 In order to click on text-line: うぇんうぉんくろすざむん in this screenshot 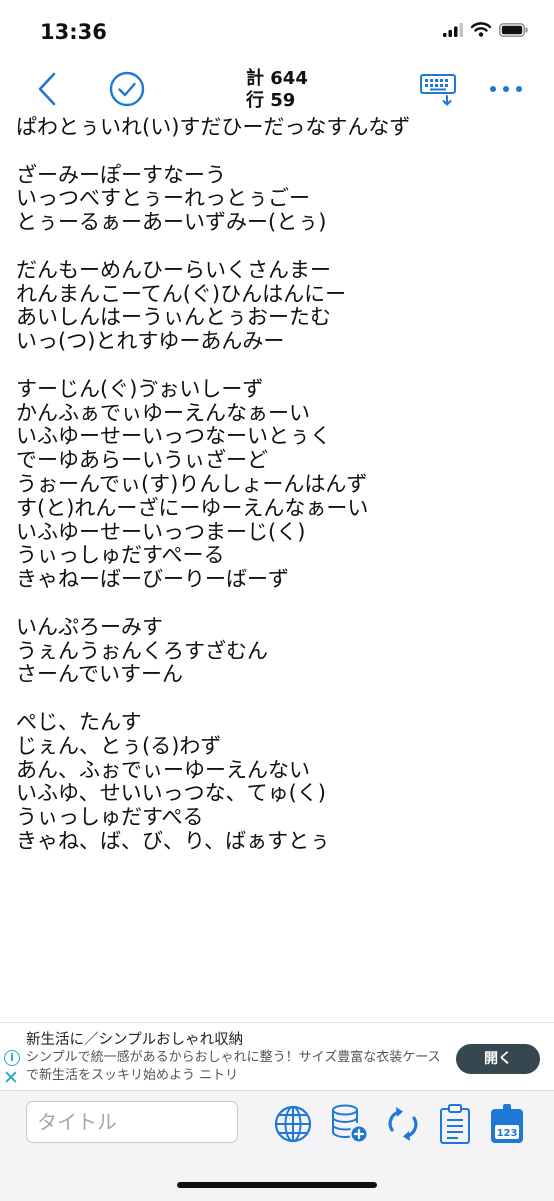, I will do `click(142, 650)`.